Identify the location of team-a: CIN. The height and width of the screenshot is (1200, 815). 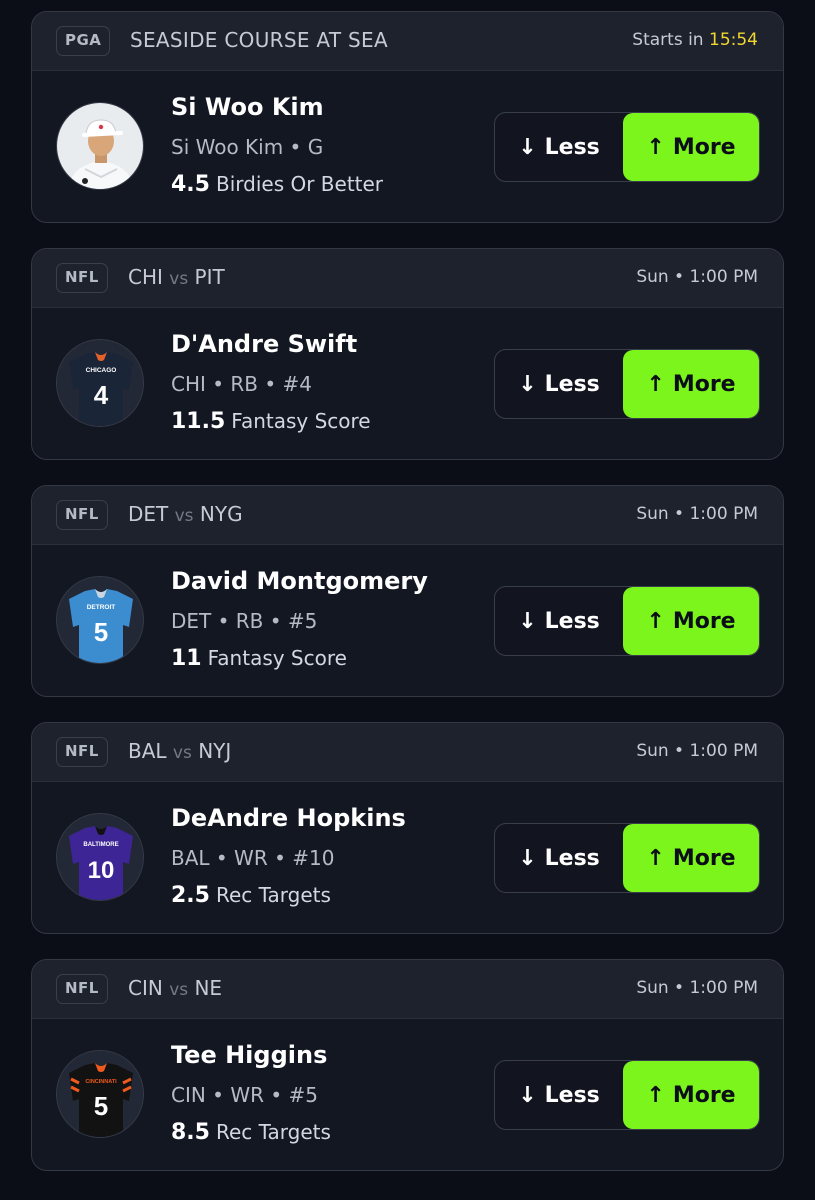
(145, 988).